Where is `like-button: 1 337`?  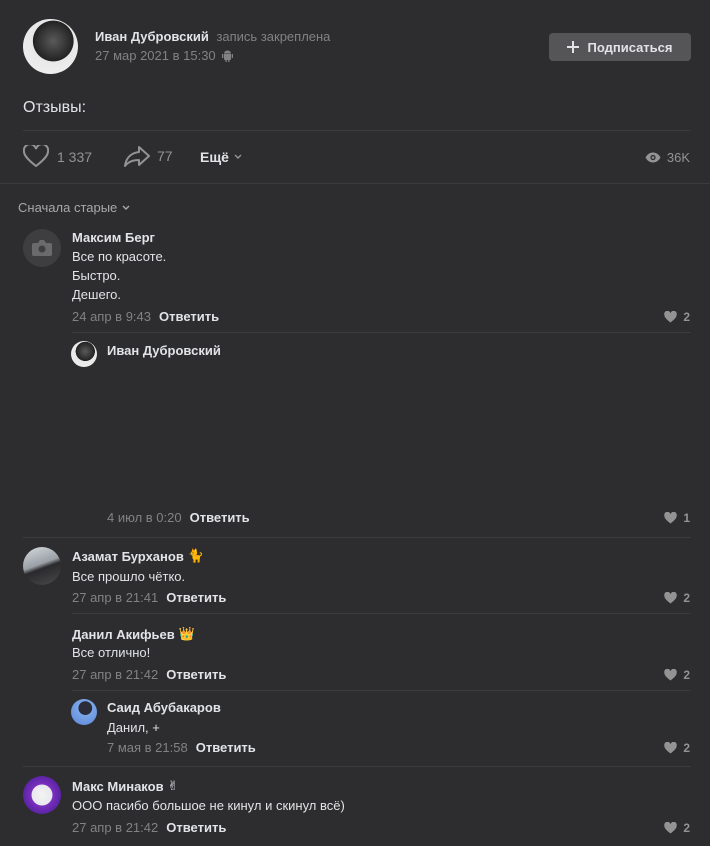 like-button: 1 337 is located at coordinates (57, 156).